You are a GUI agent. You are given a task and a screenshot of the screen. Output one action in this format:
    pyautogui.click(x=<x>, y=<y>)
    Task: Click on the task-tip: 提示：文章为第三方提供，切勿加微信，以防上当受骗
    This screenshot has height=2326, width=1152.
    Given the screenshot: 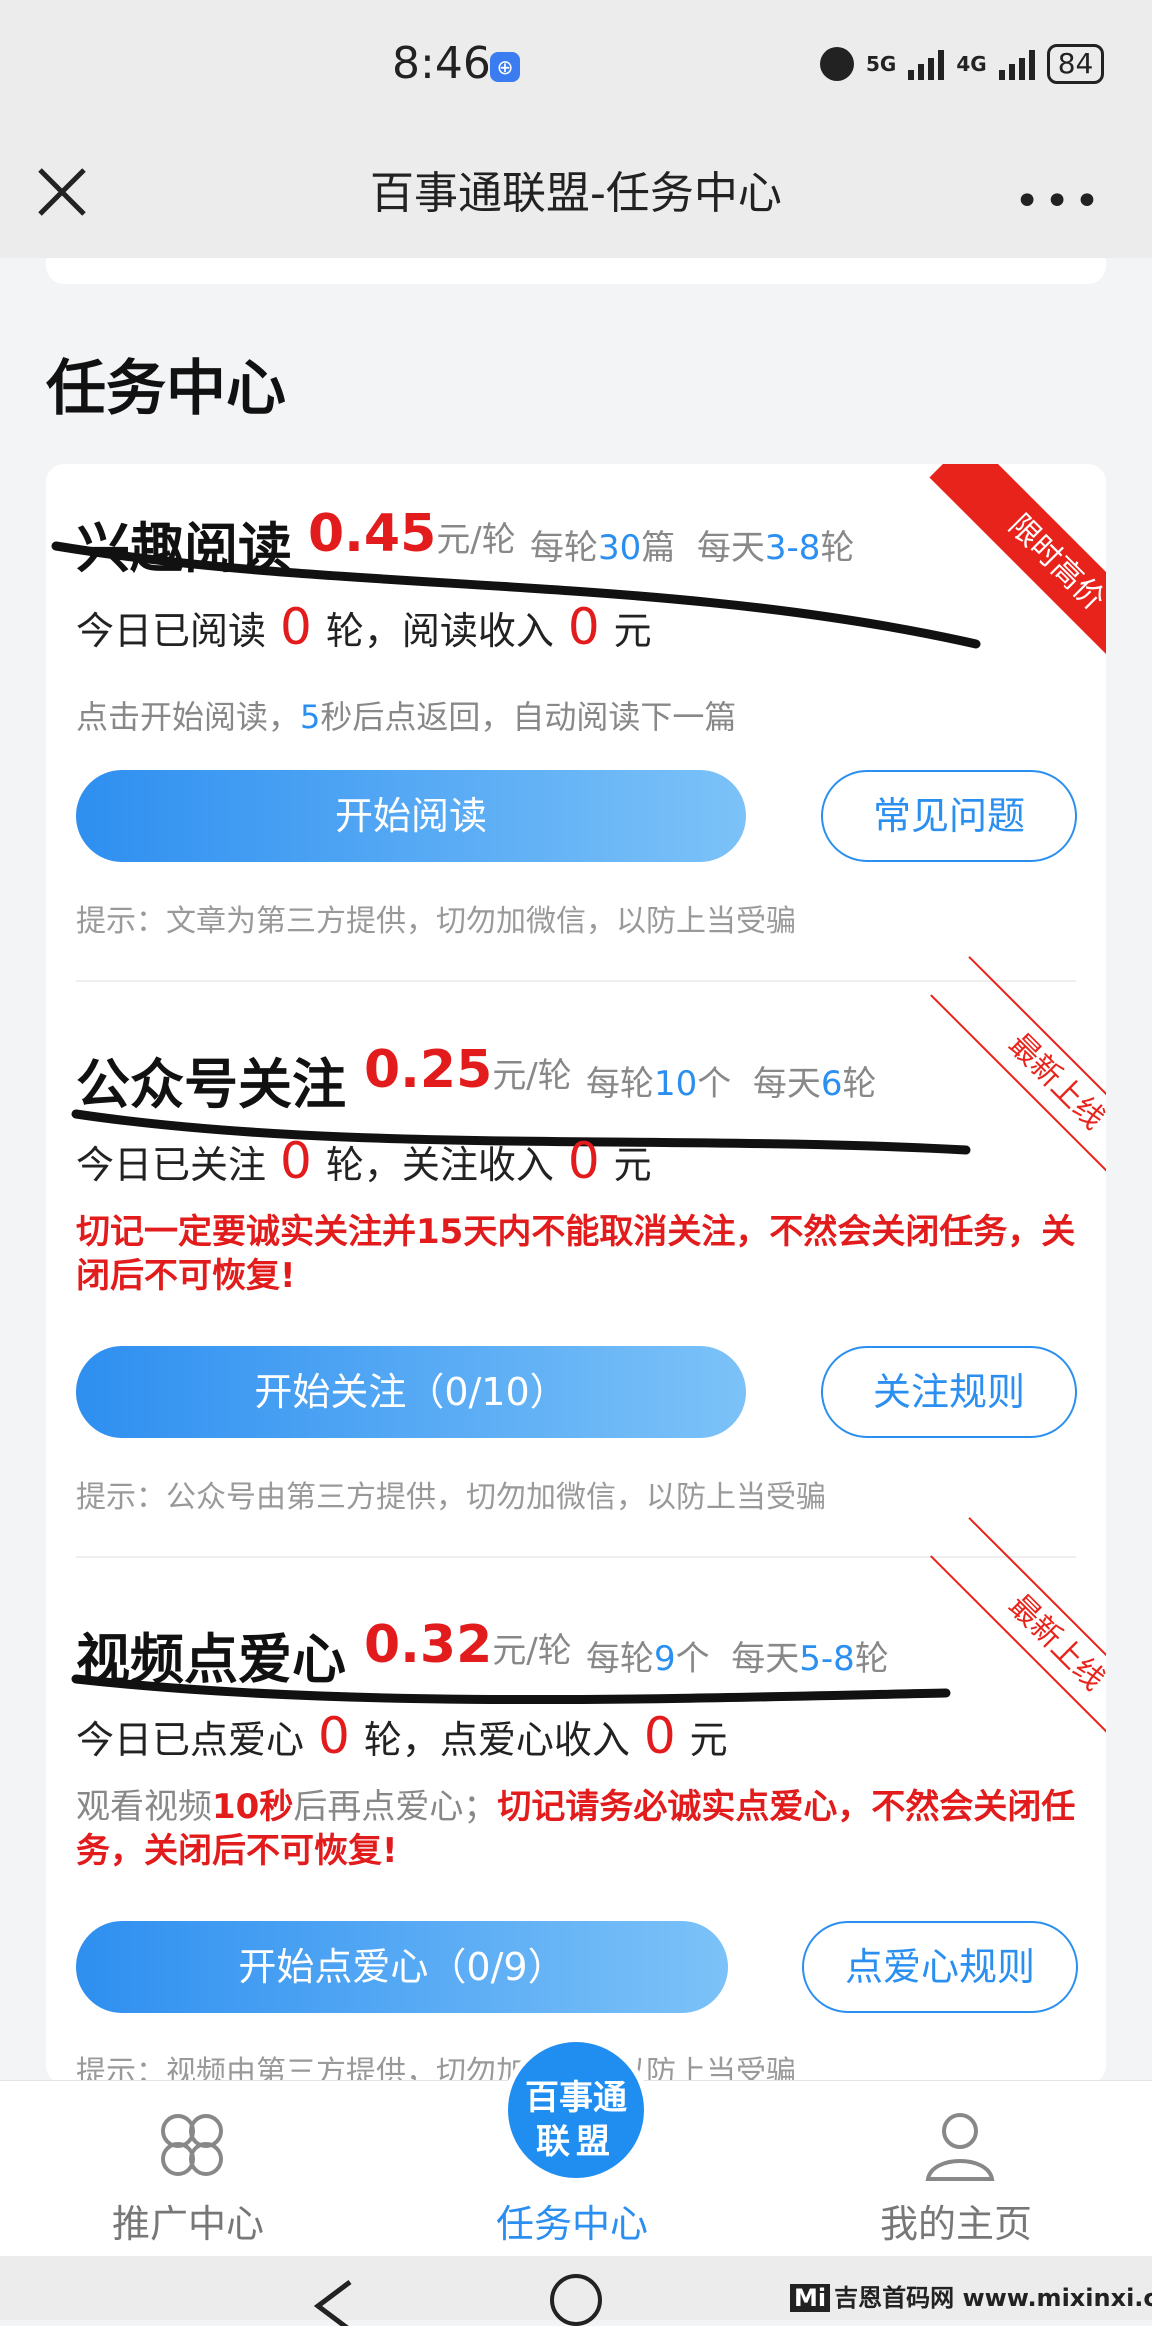 What is the action you would take?
    pyautogui.click(x=436, y=921)
    